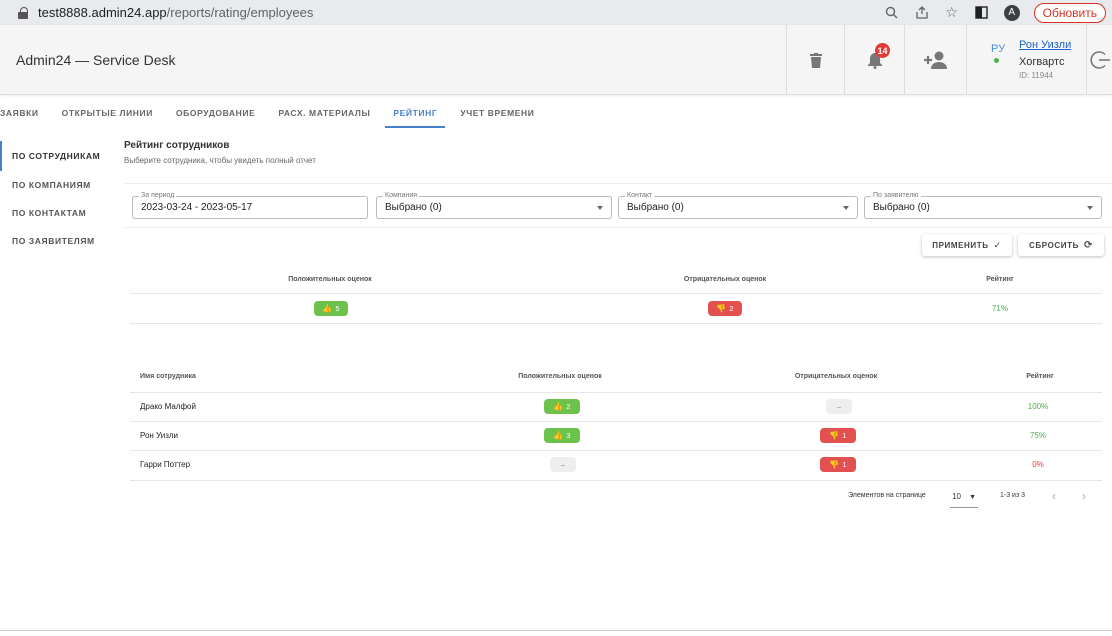  I want to click on table-row-name: Гарри Поттер, so click(165, 464).